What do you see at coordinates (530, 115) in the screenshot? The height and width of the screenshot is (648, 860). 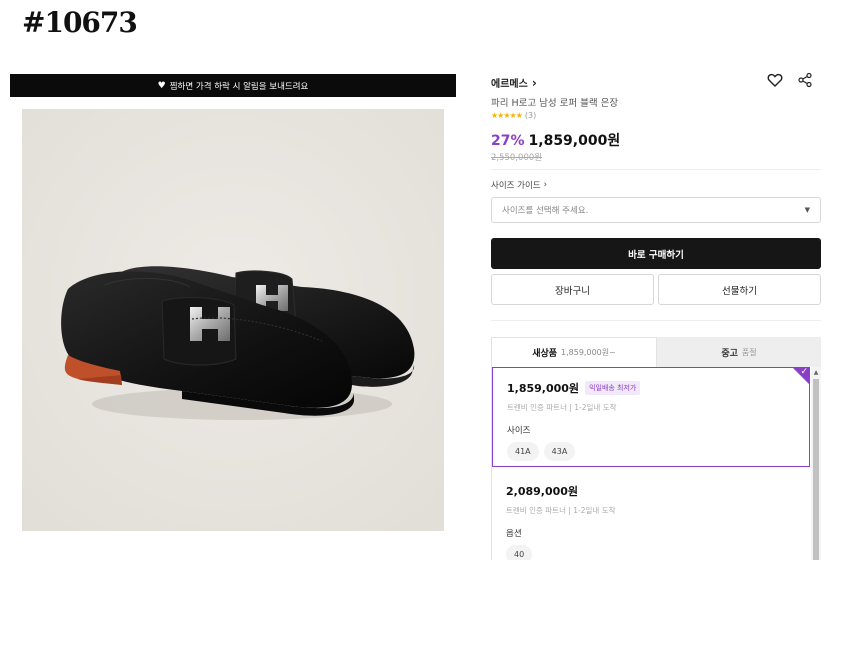 I see `review-count: (3)` at bounding box center [530, 115].